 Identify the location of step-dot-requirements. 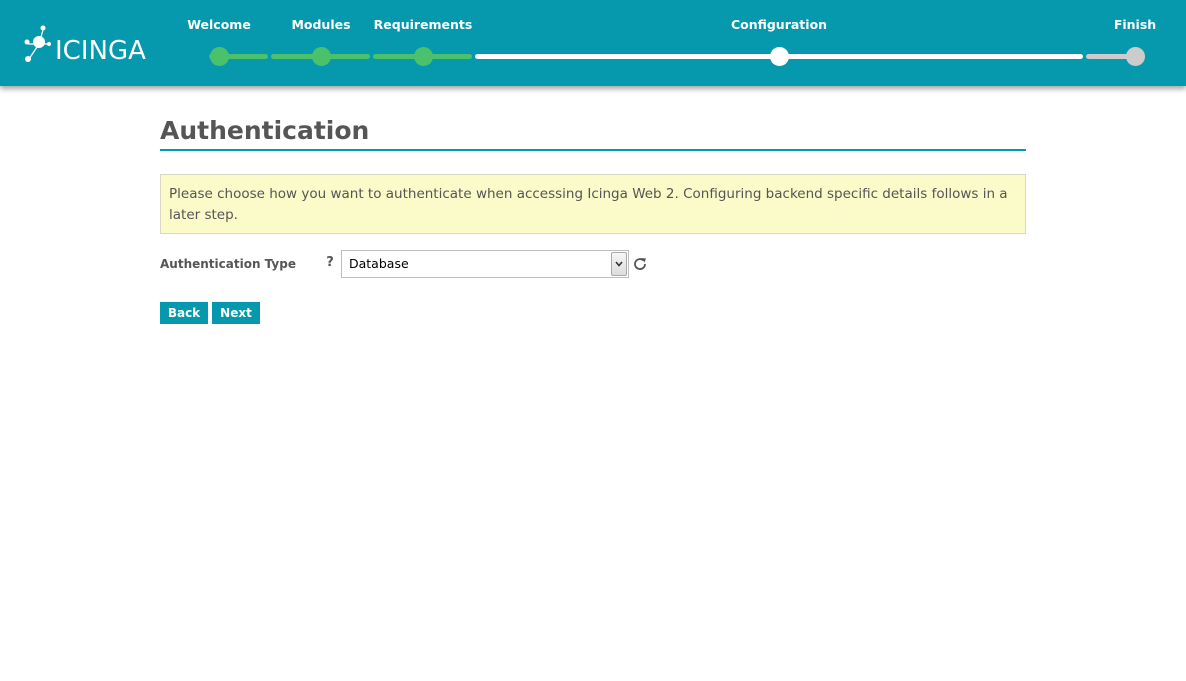
(423, 56).